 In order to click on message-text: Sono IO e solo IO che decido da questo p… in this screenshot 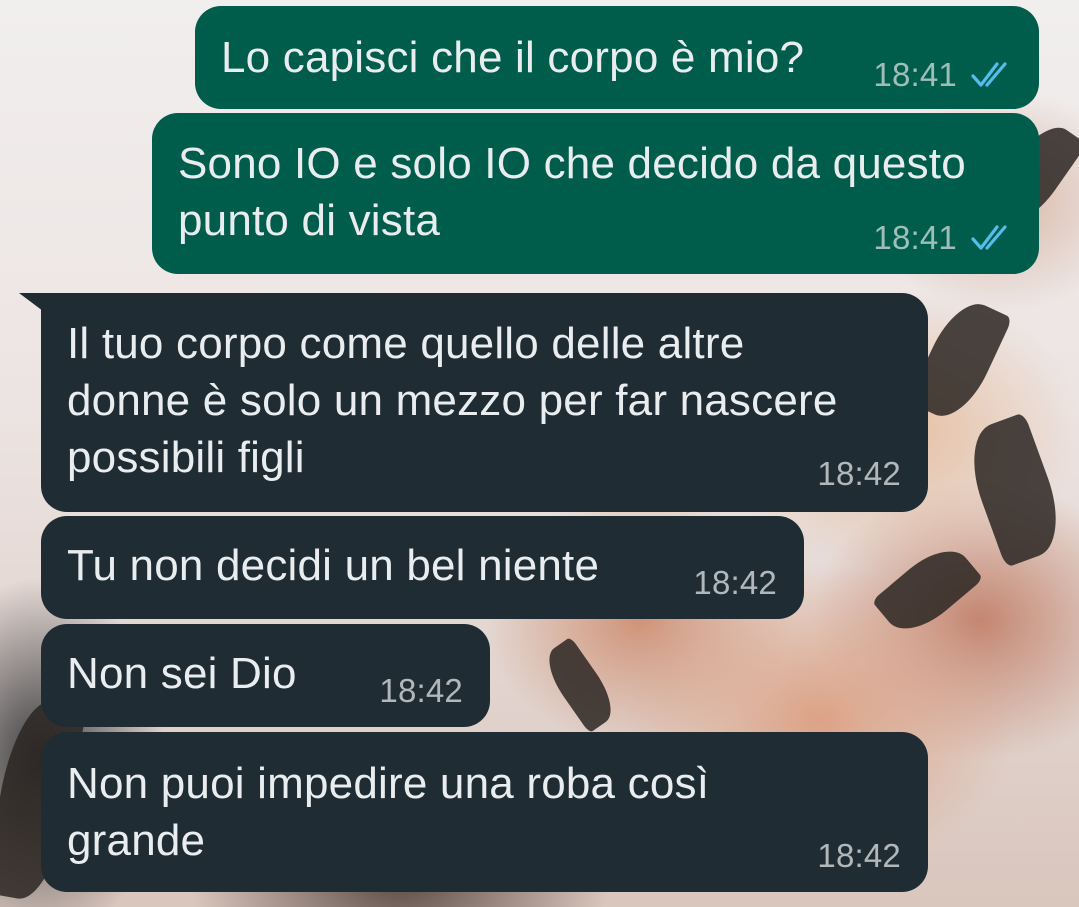, I will do `click(572, 192)`.